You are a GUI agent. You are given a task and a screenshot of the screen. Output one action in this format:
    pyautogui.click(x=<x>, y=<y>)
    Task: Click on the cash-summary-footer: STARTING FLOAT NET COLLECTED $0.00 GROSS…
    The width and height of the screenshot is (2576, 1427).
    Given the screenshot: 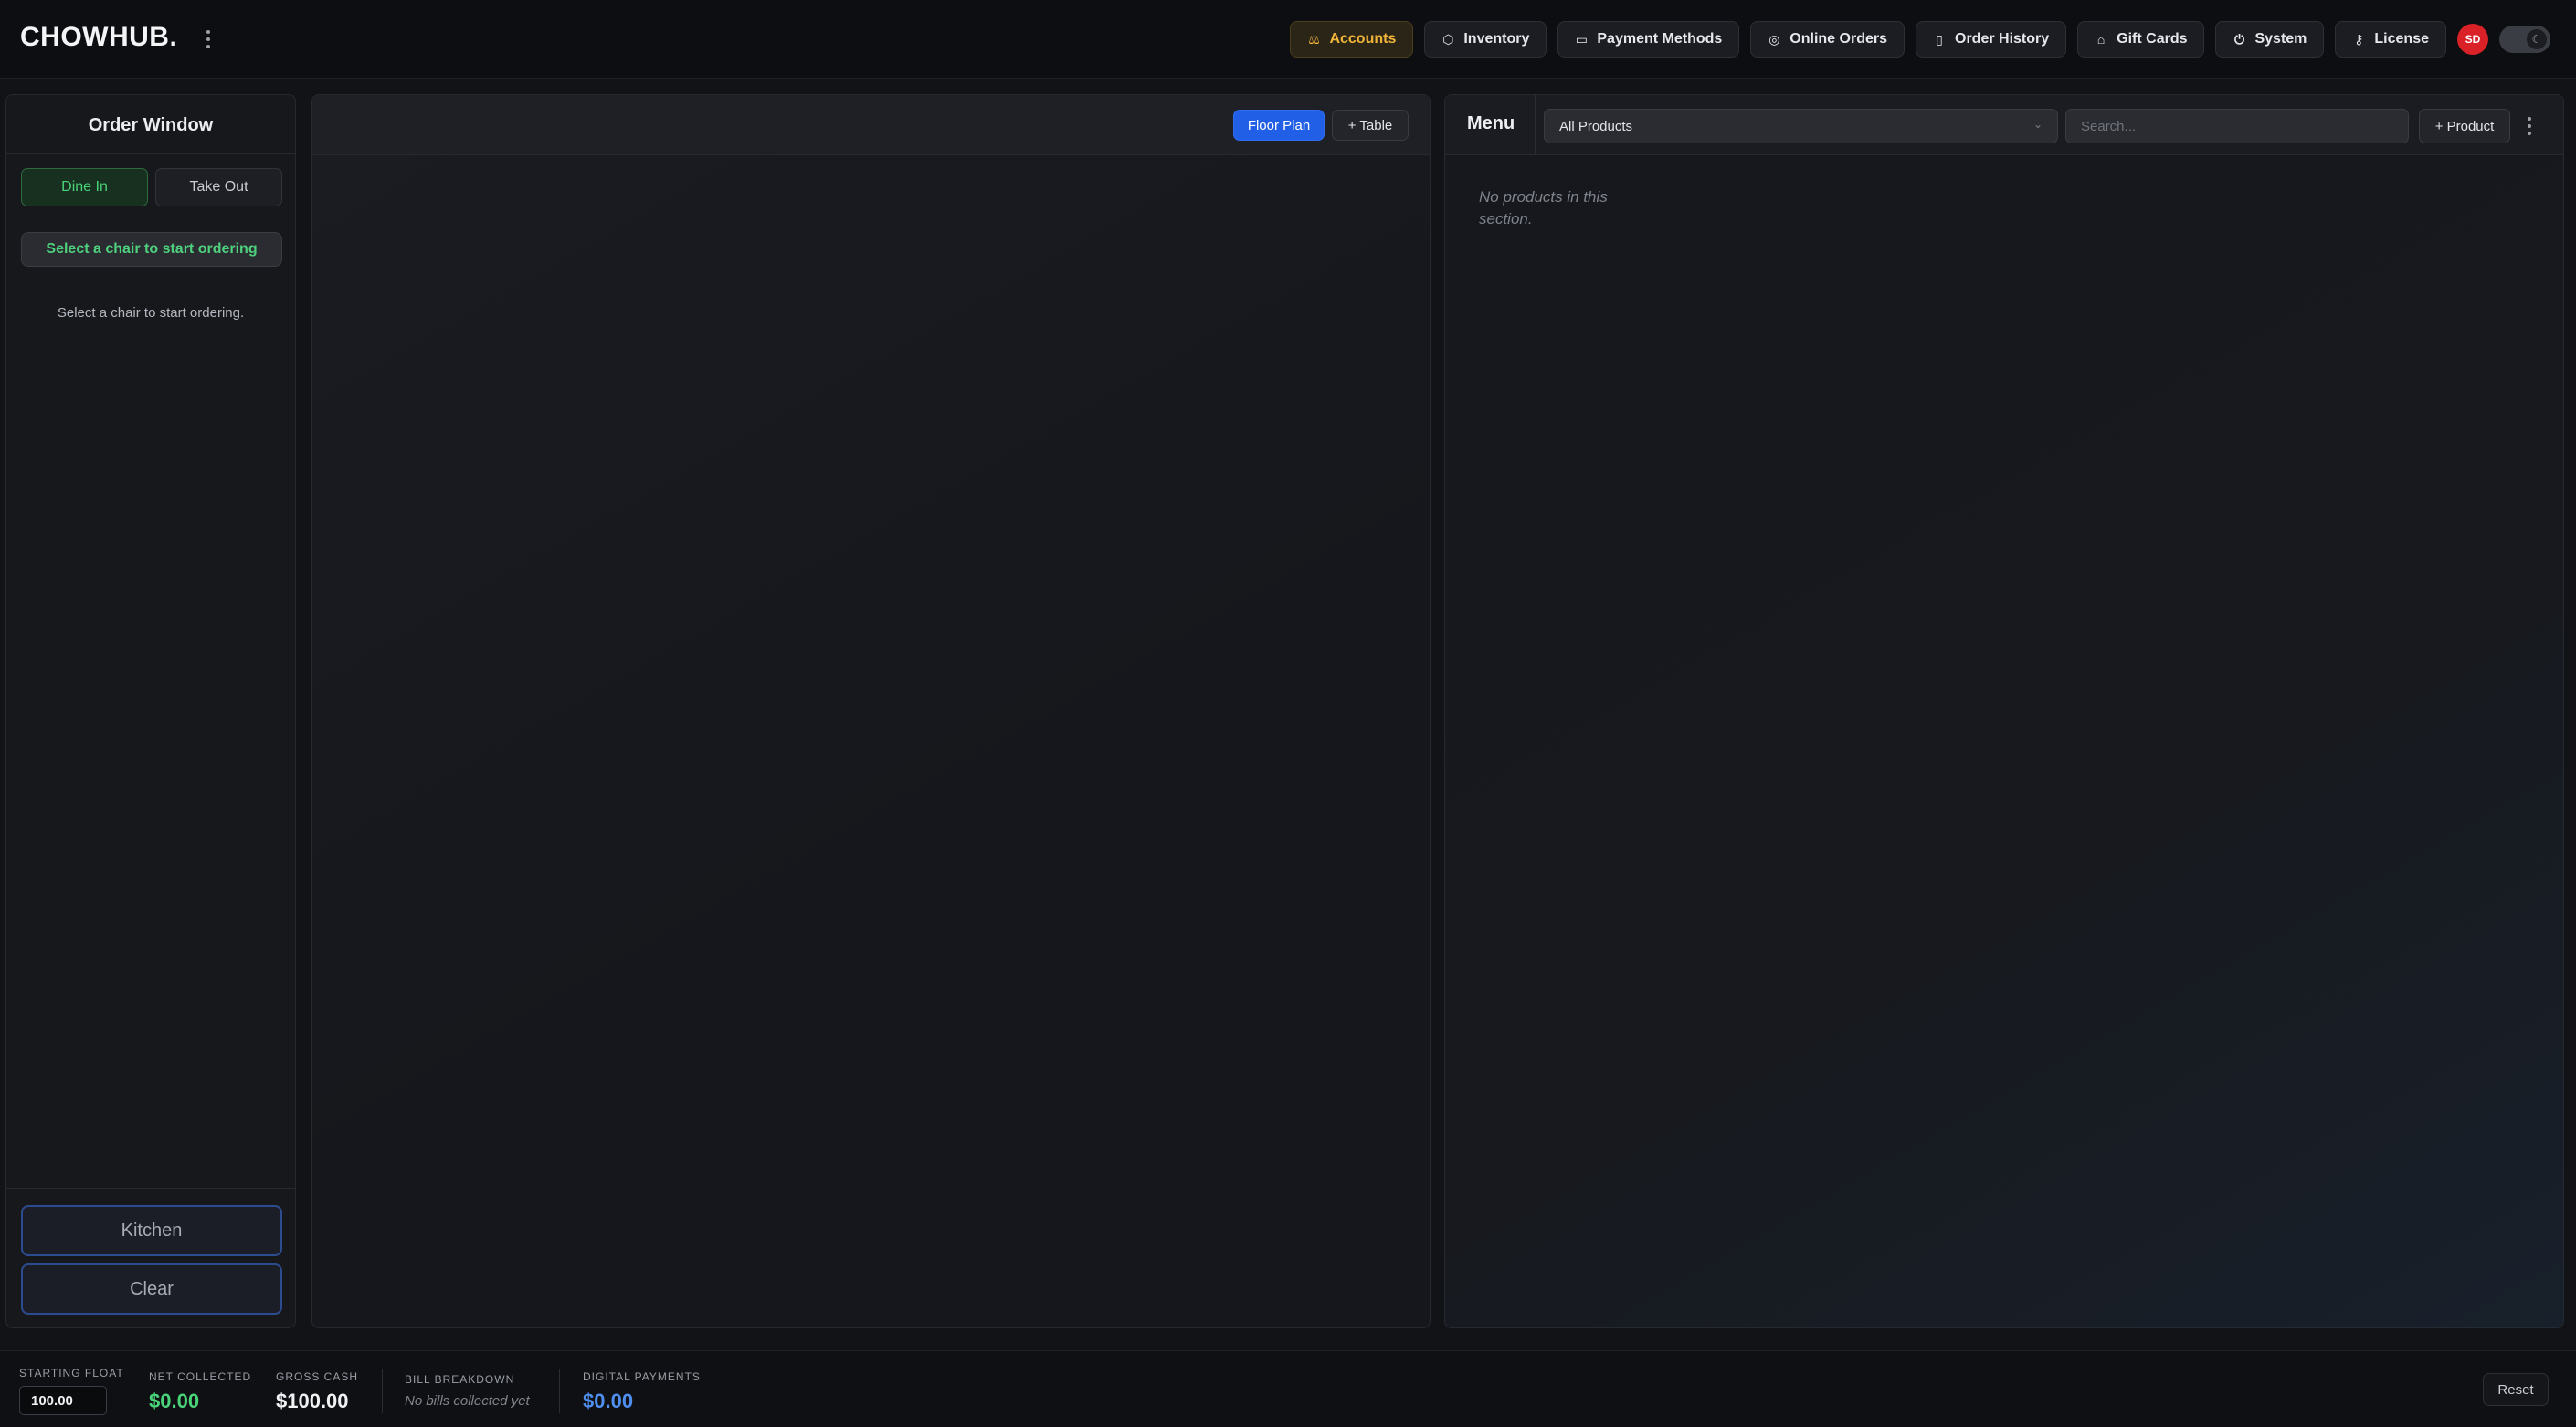 What is the action you would take?
    pyautogui.click(x=1288, y=1388)
    